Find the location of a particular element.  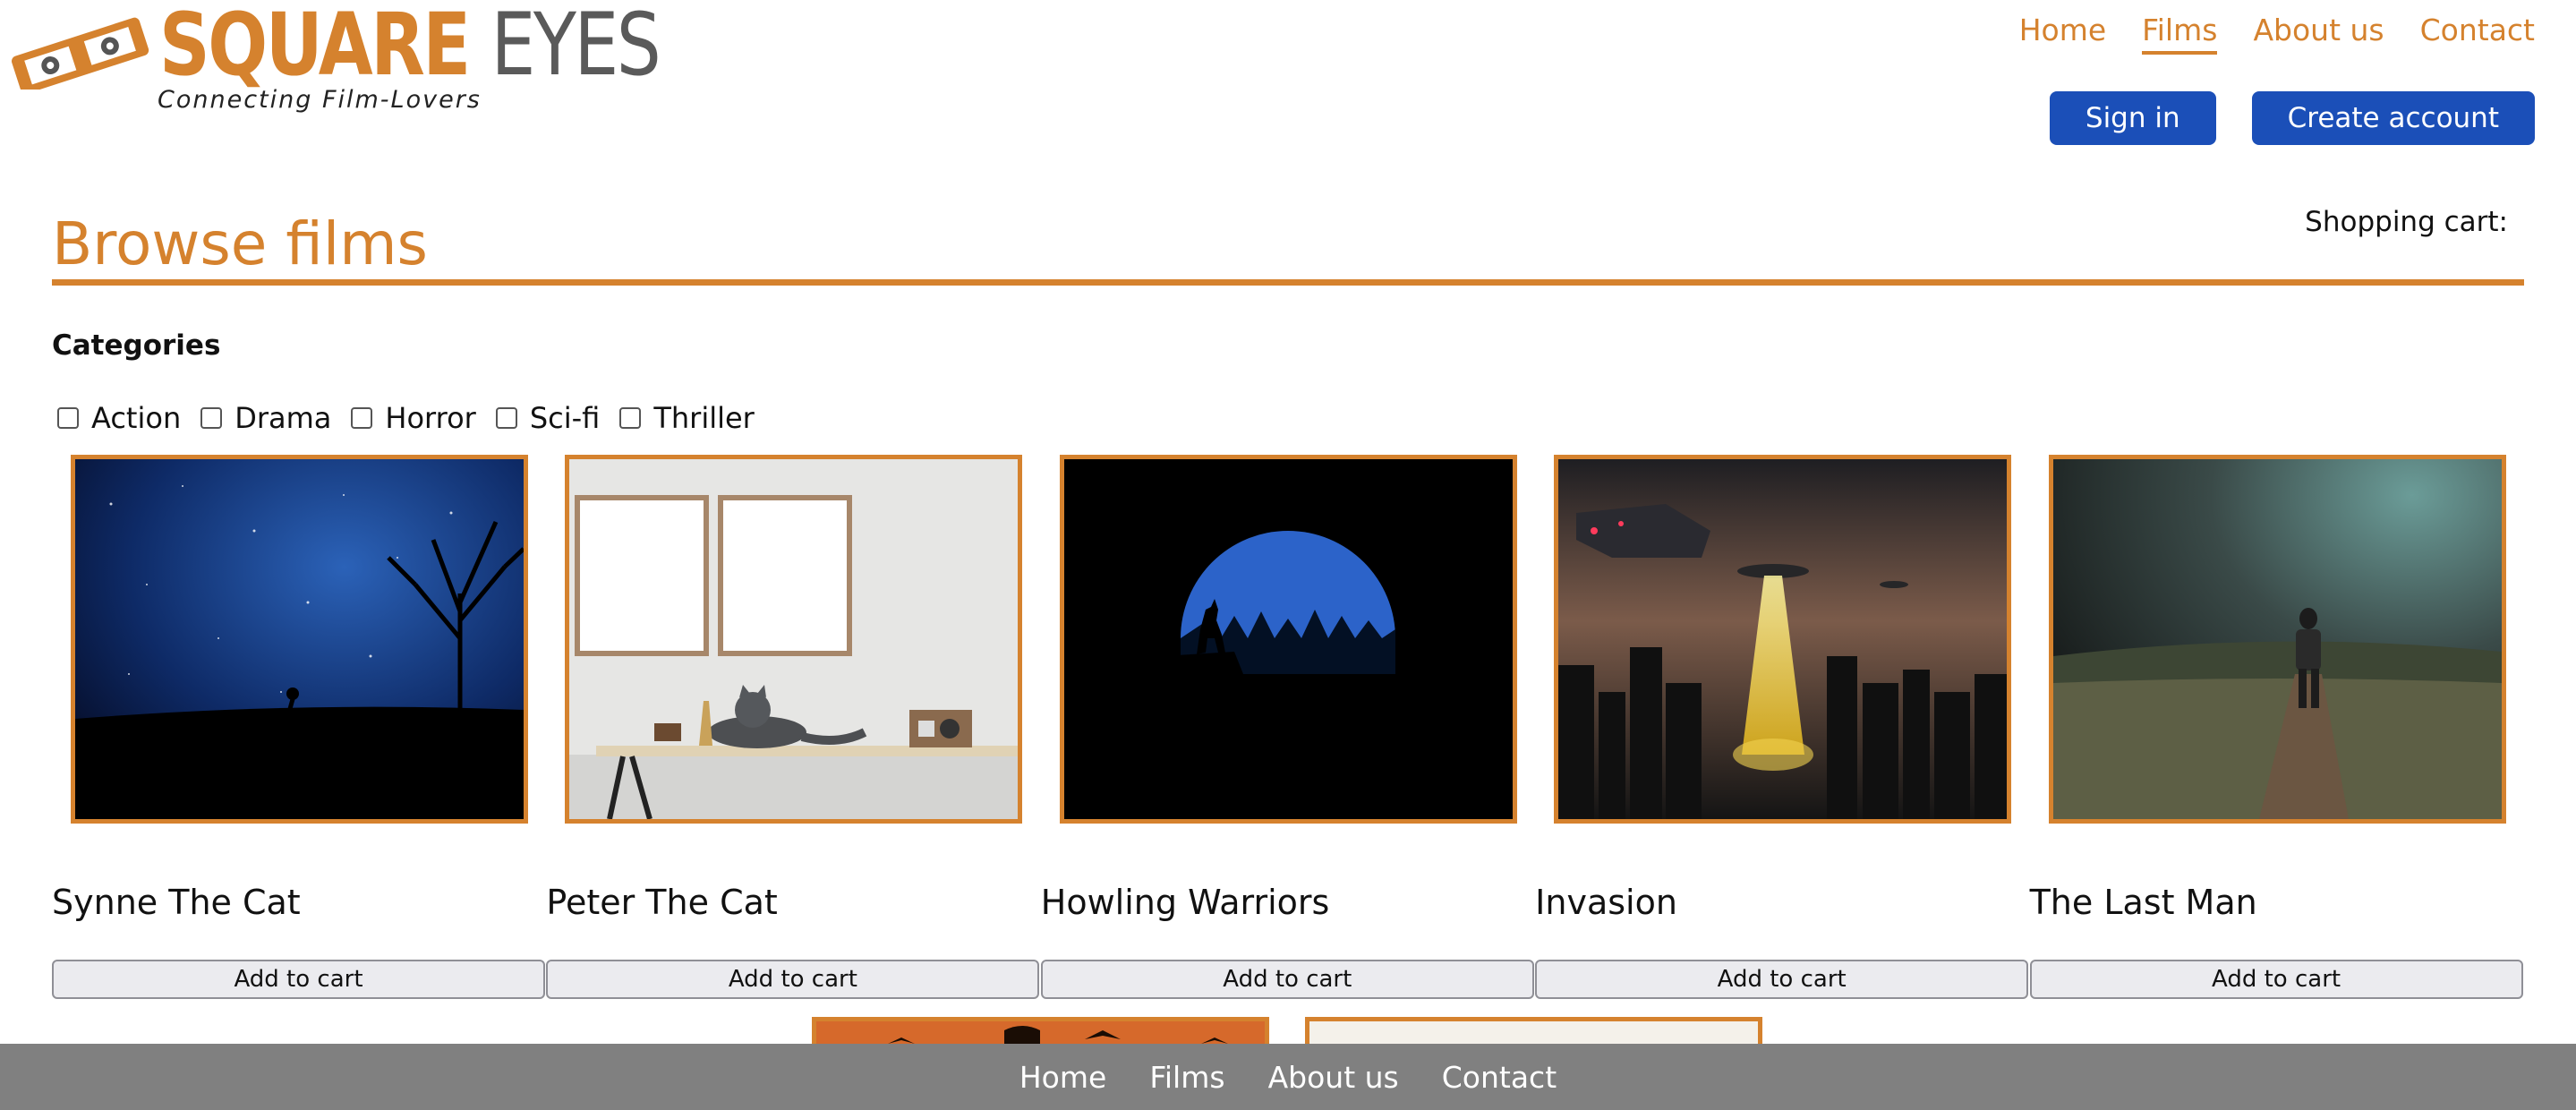

film-title: Howling Warriors is located at coordinates (1185, 902).